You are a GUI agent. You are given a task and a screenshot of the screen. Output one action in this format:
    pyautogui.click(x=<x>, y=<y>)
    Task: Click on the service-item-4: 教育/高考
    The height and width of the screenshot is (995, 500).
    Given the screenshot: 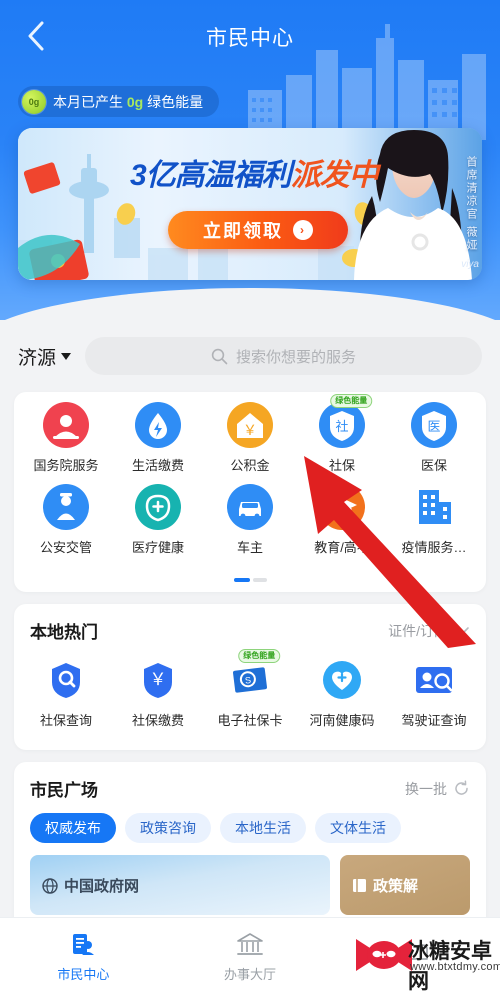 What is the action you would take?
    pyautogui.click(x=342, y=515)
    